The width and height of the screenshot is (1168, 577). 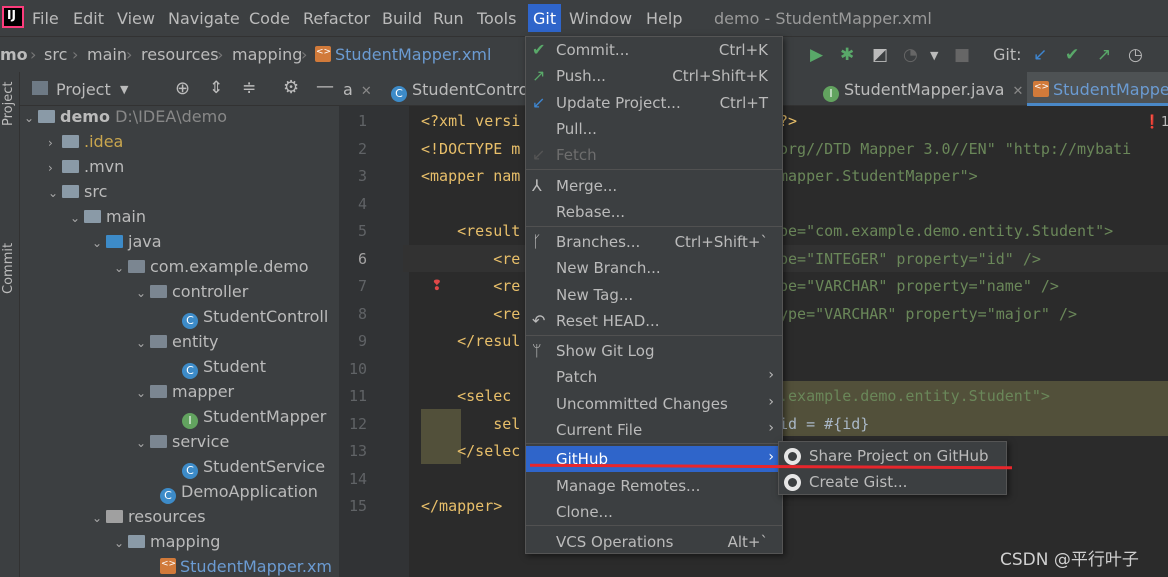 What do you see at coordinates (880, 55) in the screenshot?
I see `coverage-icon: ◩` at bounding box center [880, 55].